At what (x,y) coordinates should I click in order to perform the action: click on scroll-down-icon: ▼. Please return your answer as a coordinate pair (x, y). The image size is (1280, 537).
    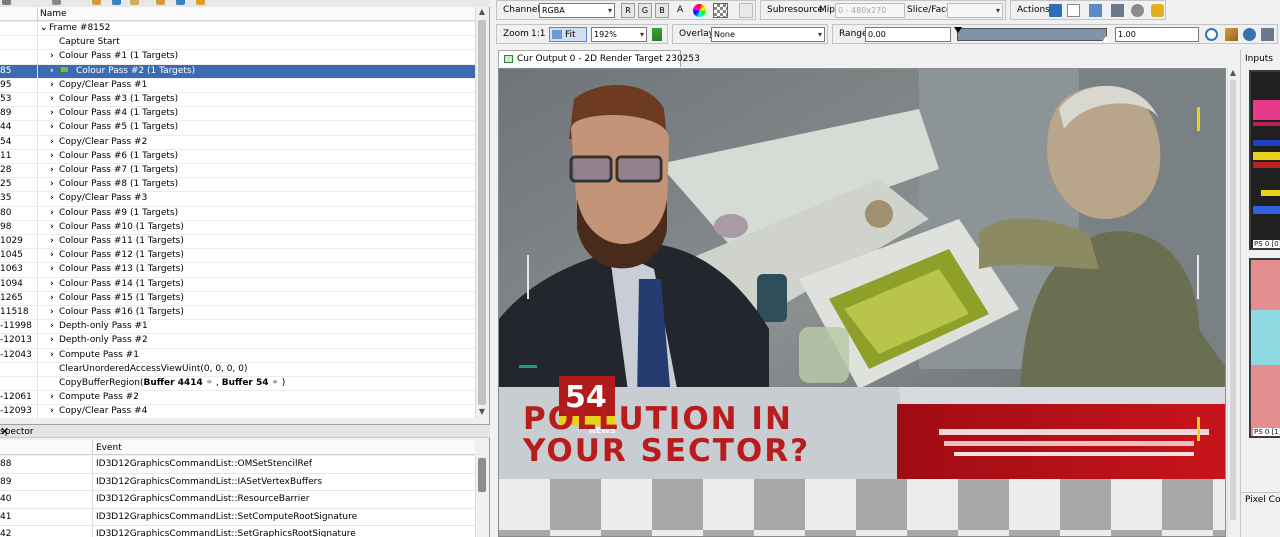
    Looking at the image, I should click on (482, 412).